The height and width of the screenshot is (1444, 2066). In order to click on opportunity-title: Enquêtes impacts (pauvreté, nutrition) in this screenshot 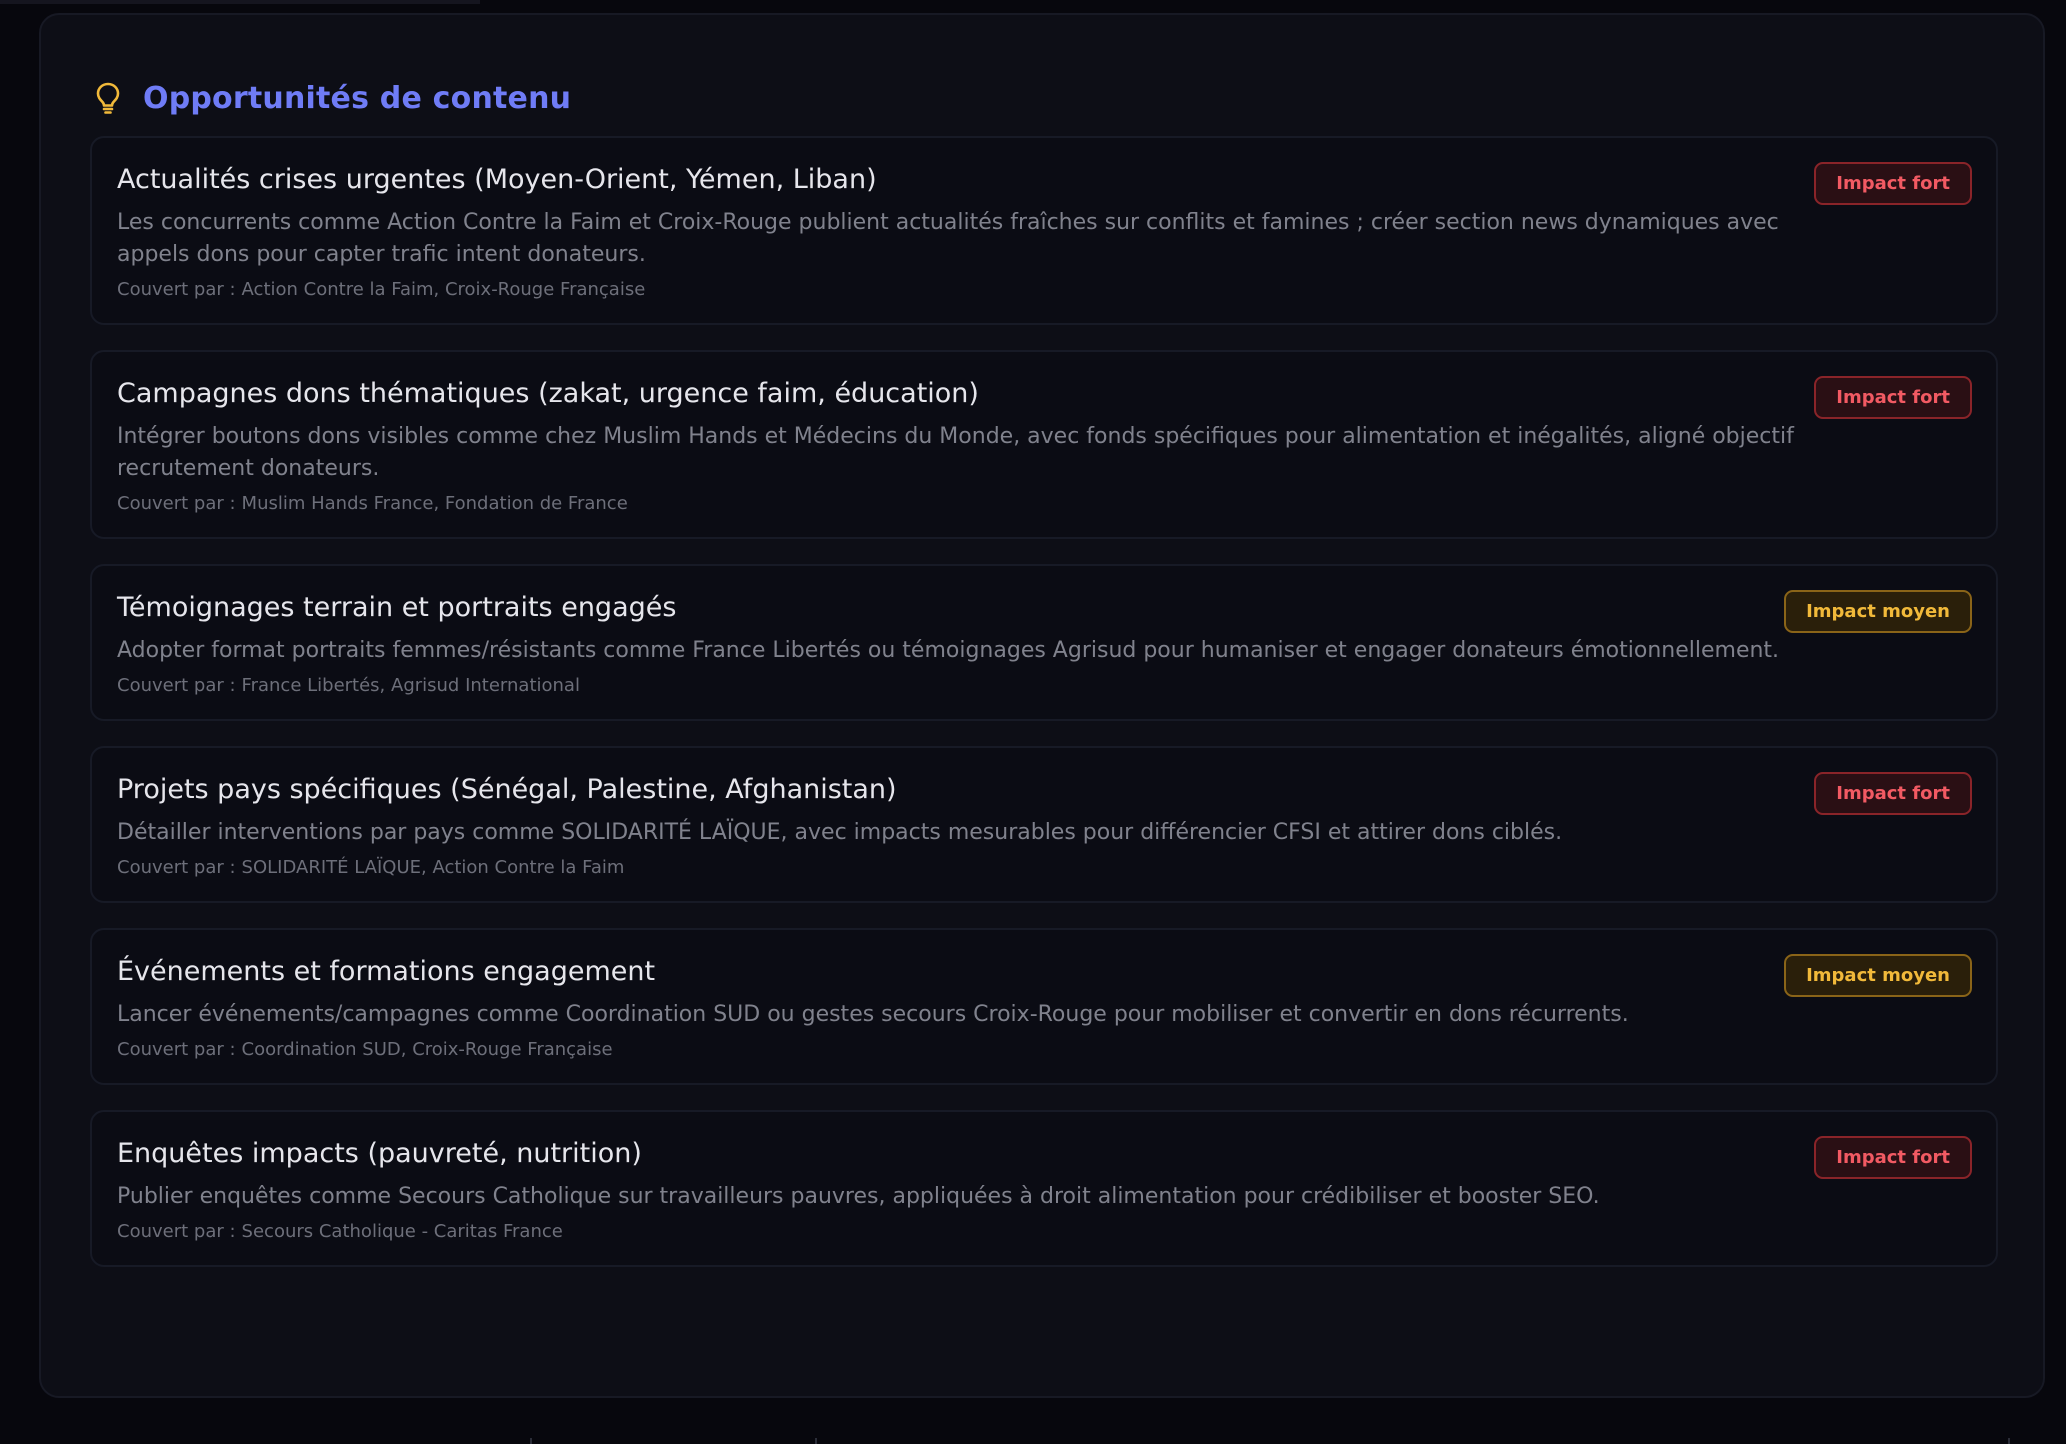, I will do `click(379, 1153)`.